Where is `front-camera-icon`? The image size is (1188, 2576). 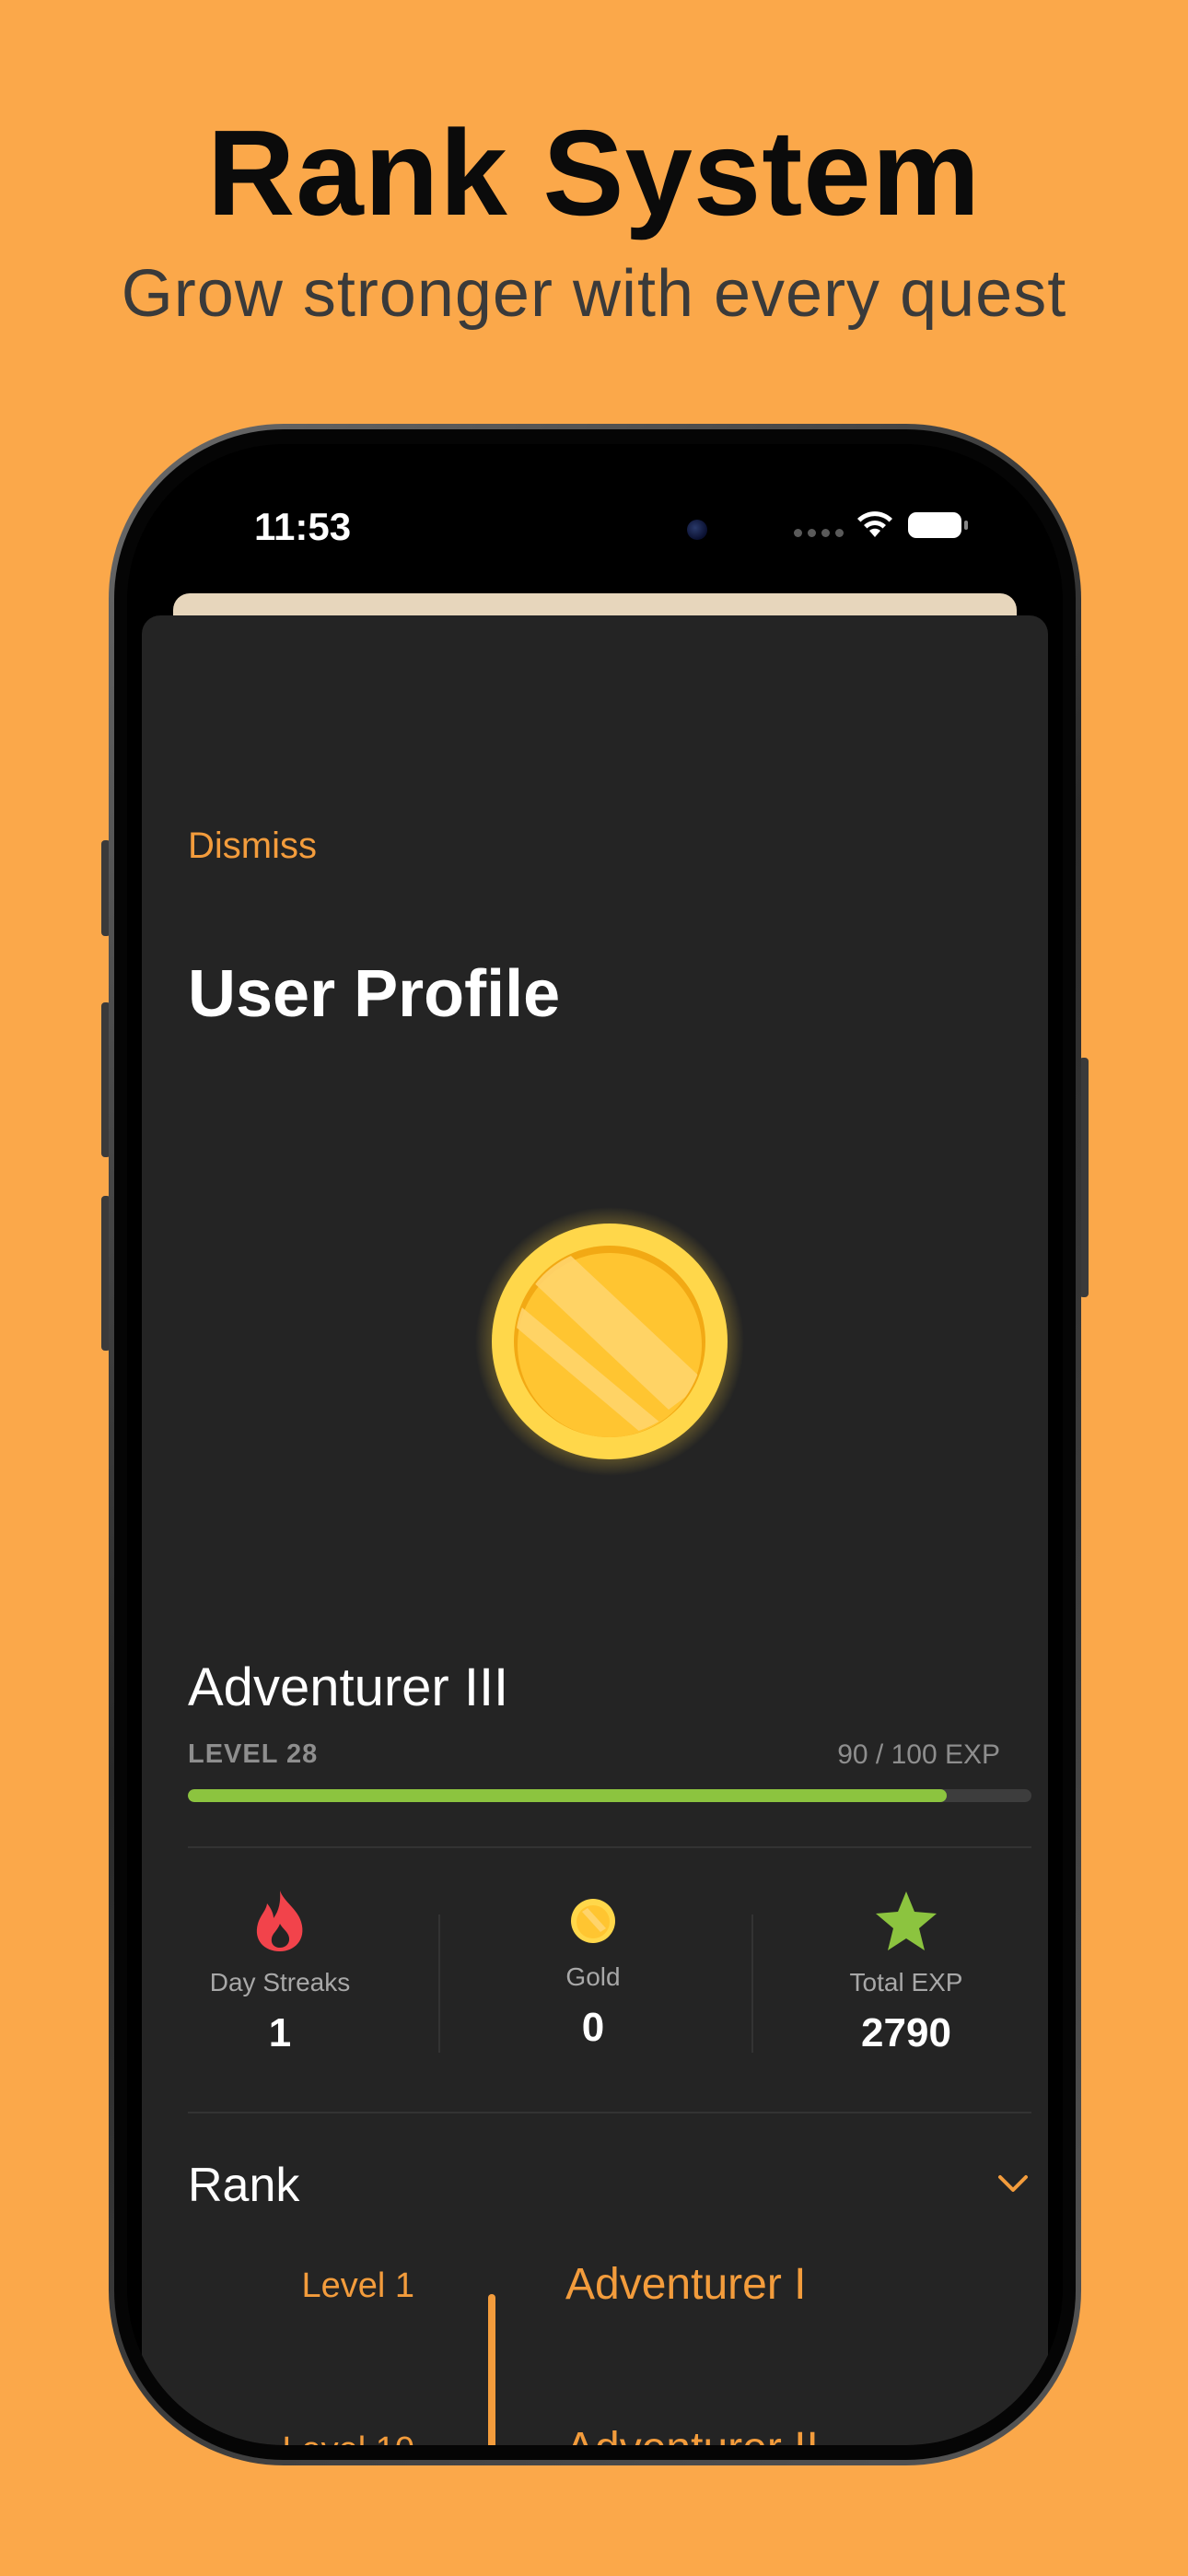
front-camera-icon is located at coordinates (697, 530).